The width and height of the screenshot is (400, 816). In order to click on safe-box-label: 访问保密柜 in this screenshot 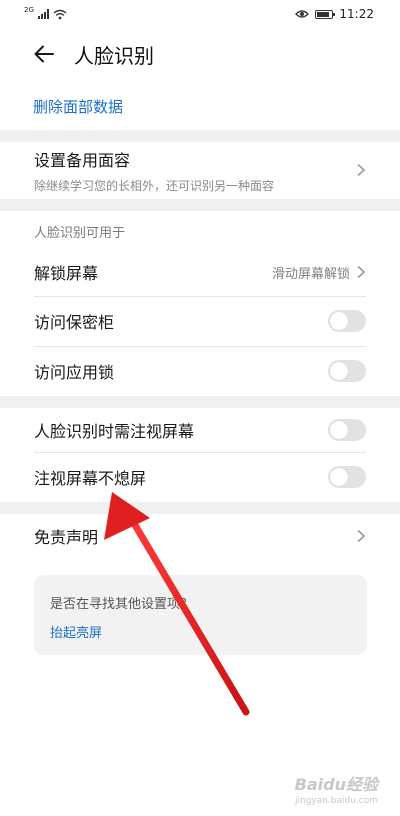, I will do `click(74, 322)`.